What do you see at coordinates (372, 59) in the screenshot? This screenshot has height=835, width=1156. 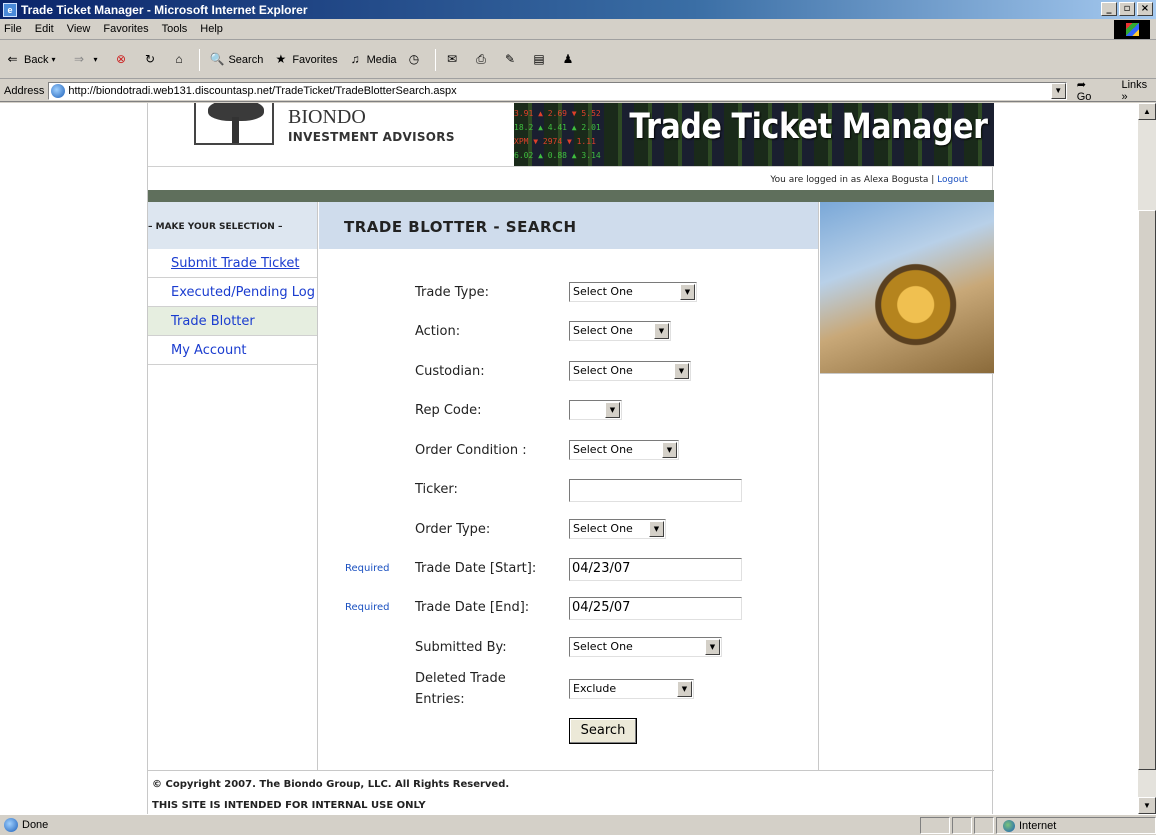 I see `media-button: ♫ Media` at bounding box center [372, 59].